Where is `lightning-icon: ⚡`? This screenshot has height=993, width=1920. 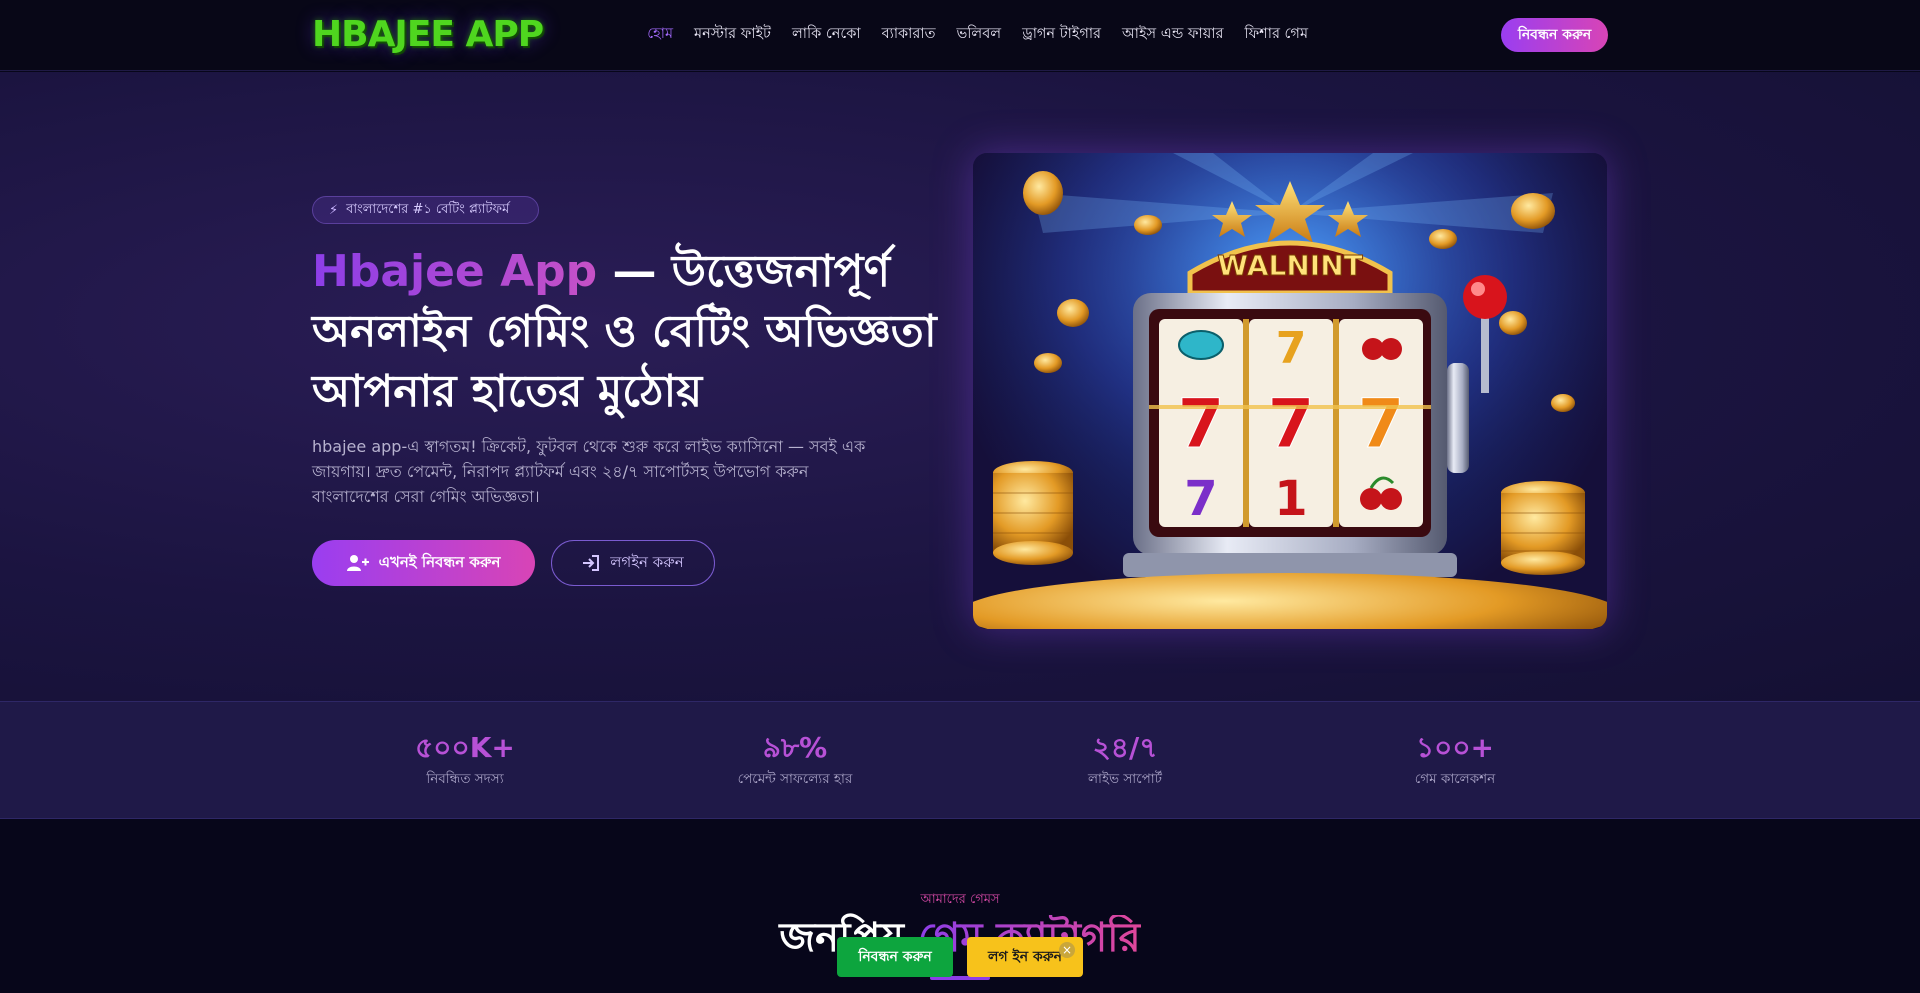 lightning-icon: ⚡ is located at coordinates (334, 210).